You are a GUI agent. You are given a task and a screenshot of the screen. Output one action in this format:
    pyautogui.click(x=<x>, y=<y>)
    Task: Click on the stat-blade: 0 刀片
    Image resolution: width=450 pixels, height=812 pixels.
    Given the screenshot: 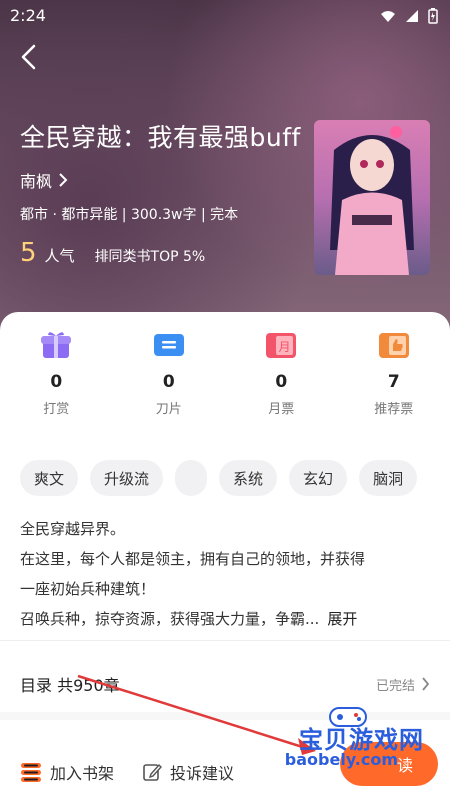 What is the action you would take?
    pyautogui.click(x=169, y=373)
    